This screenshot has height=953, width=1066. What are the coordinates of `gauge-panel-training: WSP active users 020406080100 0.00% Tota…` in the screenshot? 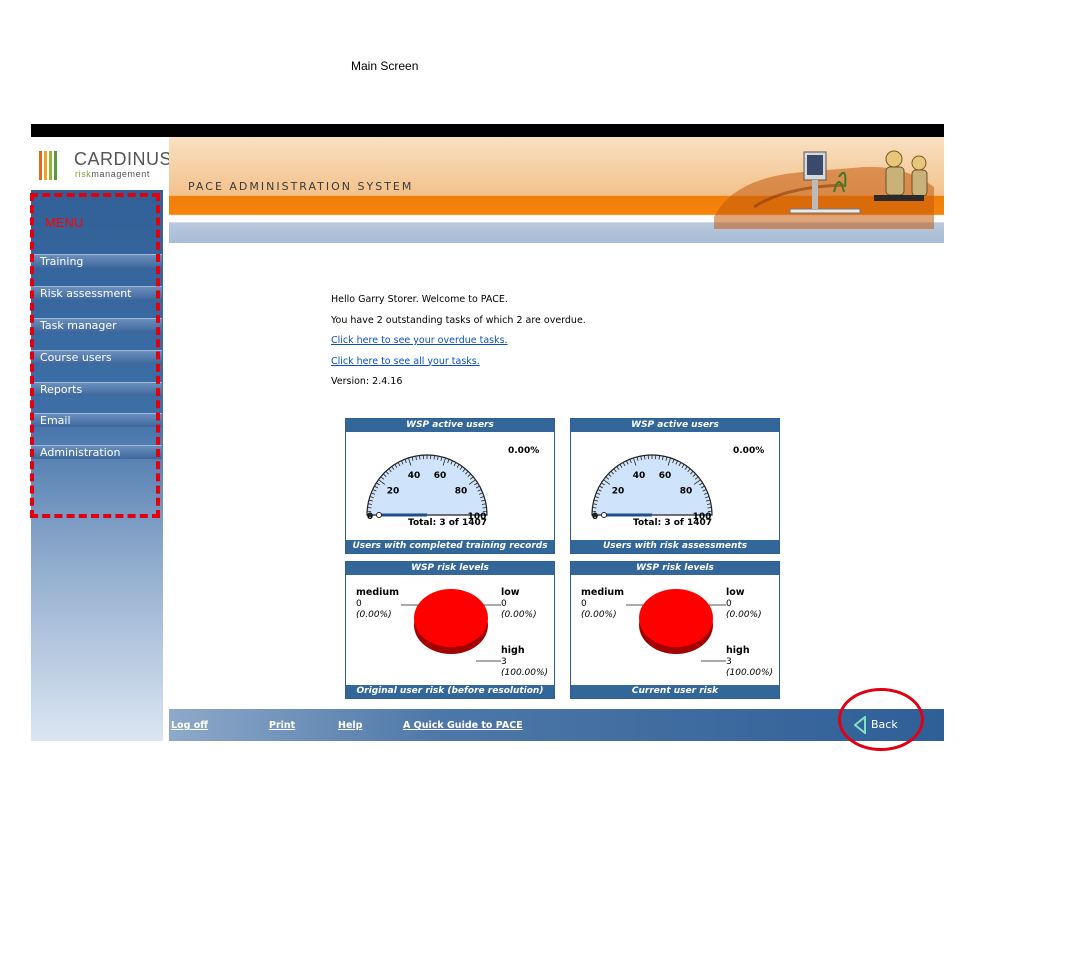 It's located at (450, 486).